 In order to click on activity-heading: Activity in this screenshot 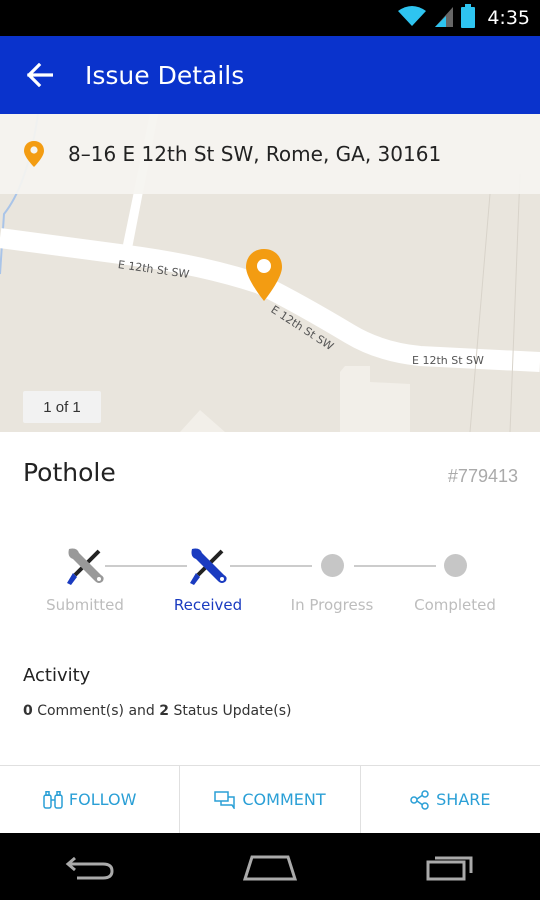, I will do `click(57, 675)`.